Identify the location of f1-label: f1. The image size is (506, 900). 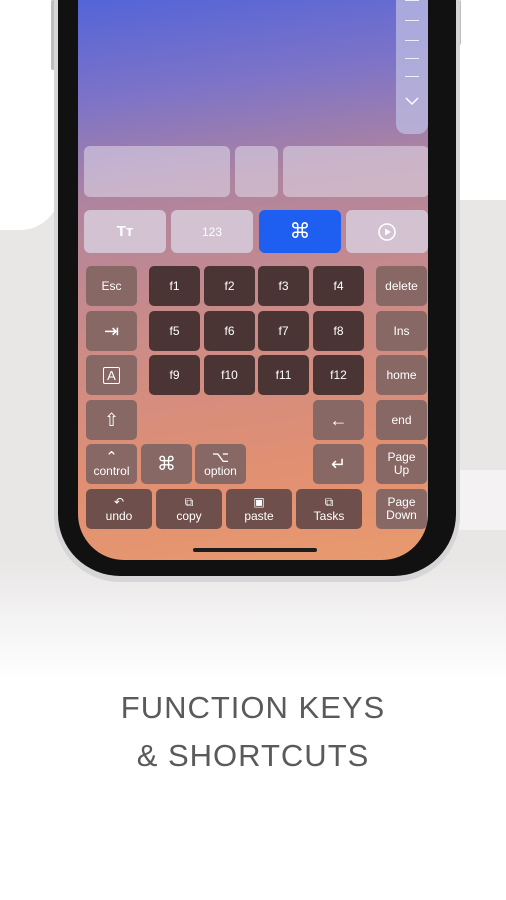
(174, 285).